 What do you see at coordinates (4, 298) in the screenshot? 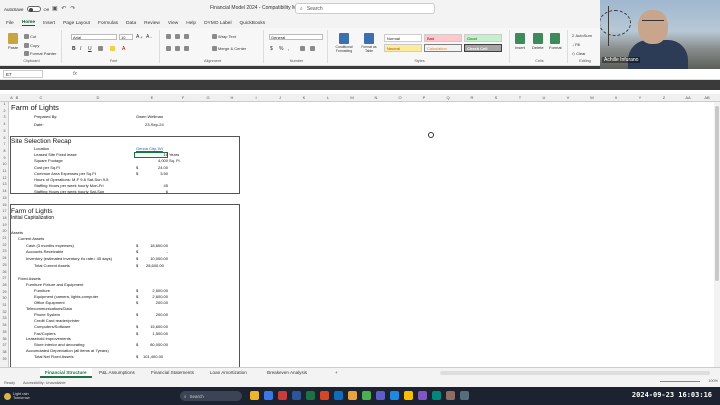
I see `row-header-30: 30` at bounding box center [4, 298].